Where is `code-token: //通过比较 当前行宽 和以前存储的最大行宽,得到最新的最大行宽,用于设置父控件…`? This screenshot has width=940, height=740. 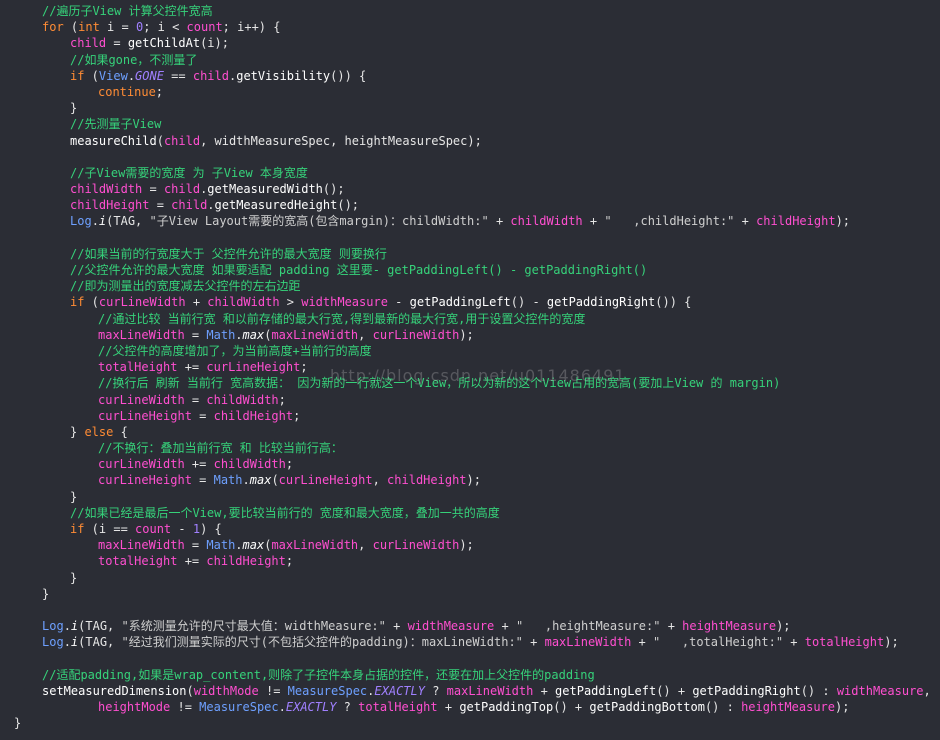 code-token: //通过比较 当前行宽 和以前存储的最大行宽,得到最新的最大行宽,用于设置父控件… is located at coordinates (342, 318).